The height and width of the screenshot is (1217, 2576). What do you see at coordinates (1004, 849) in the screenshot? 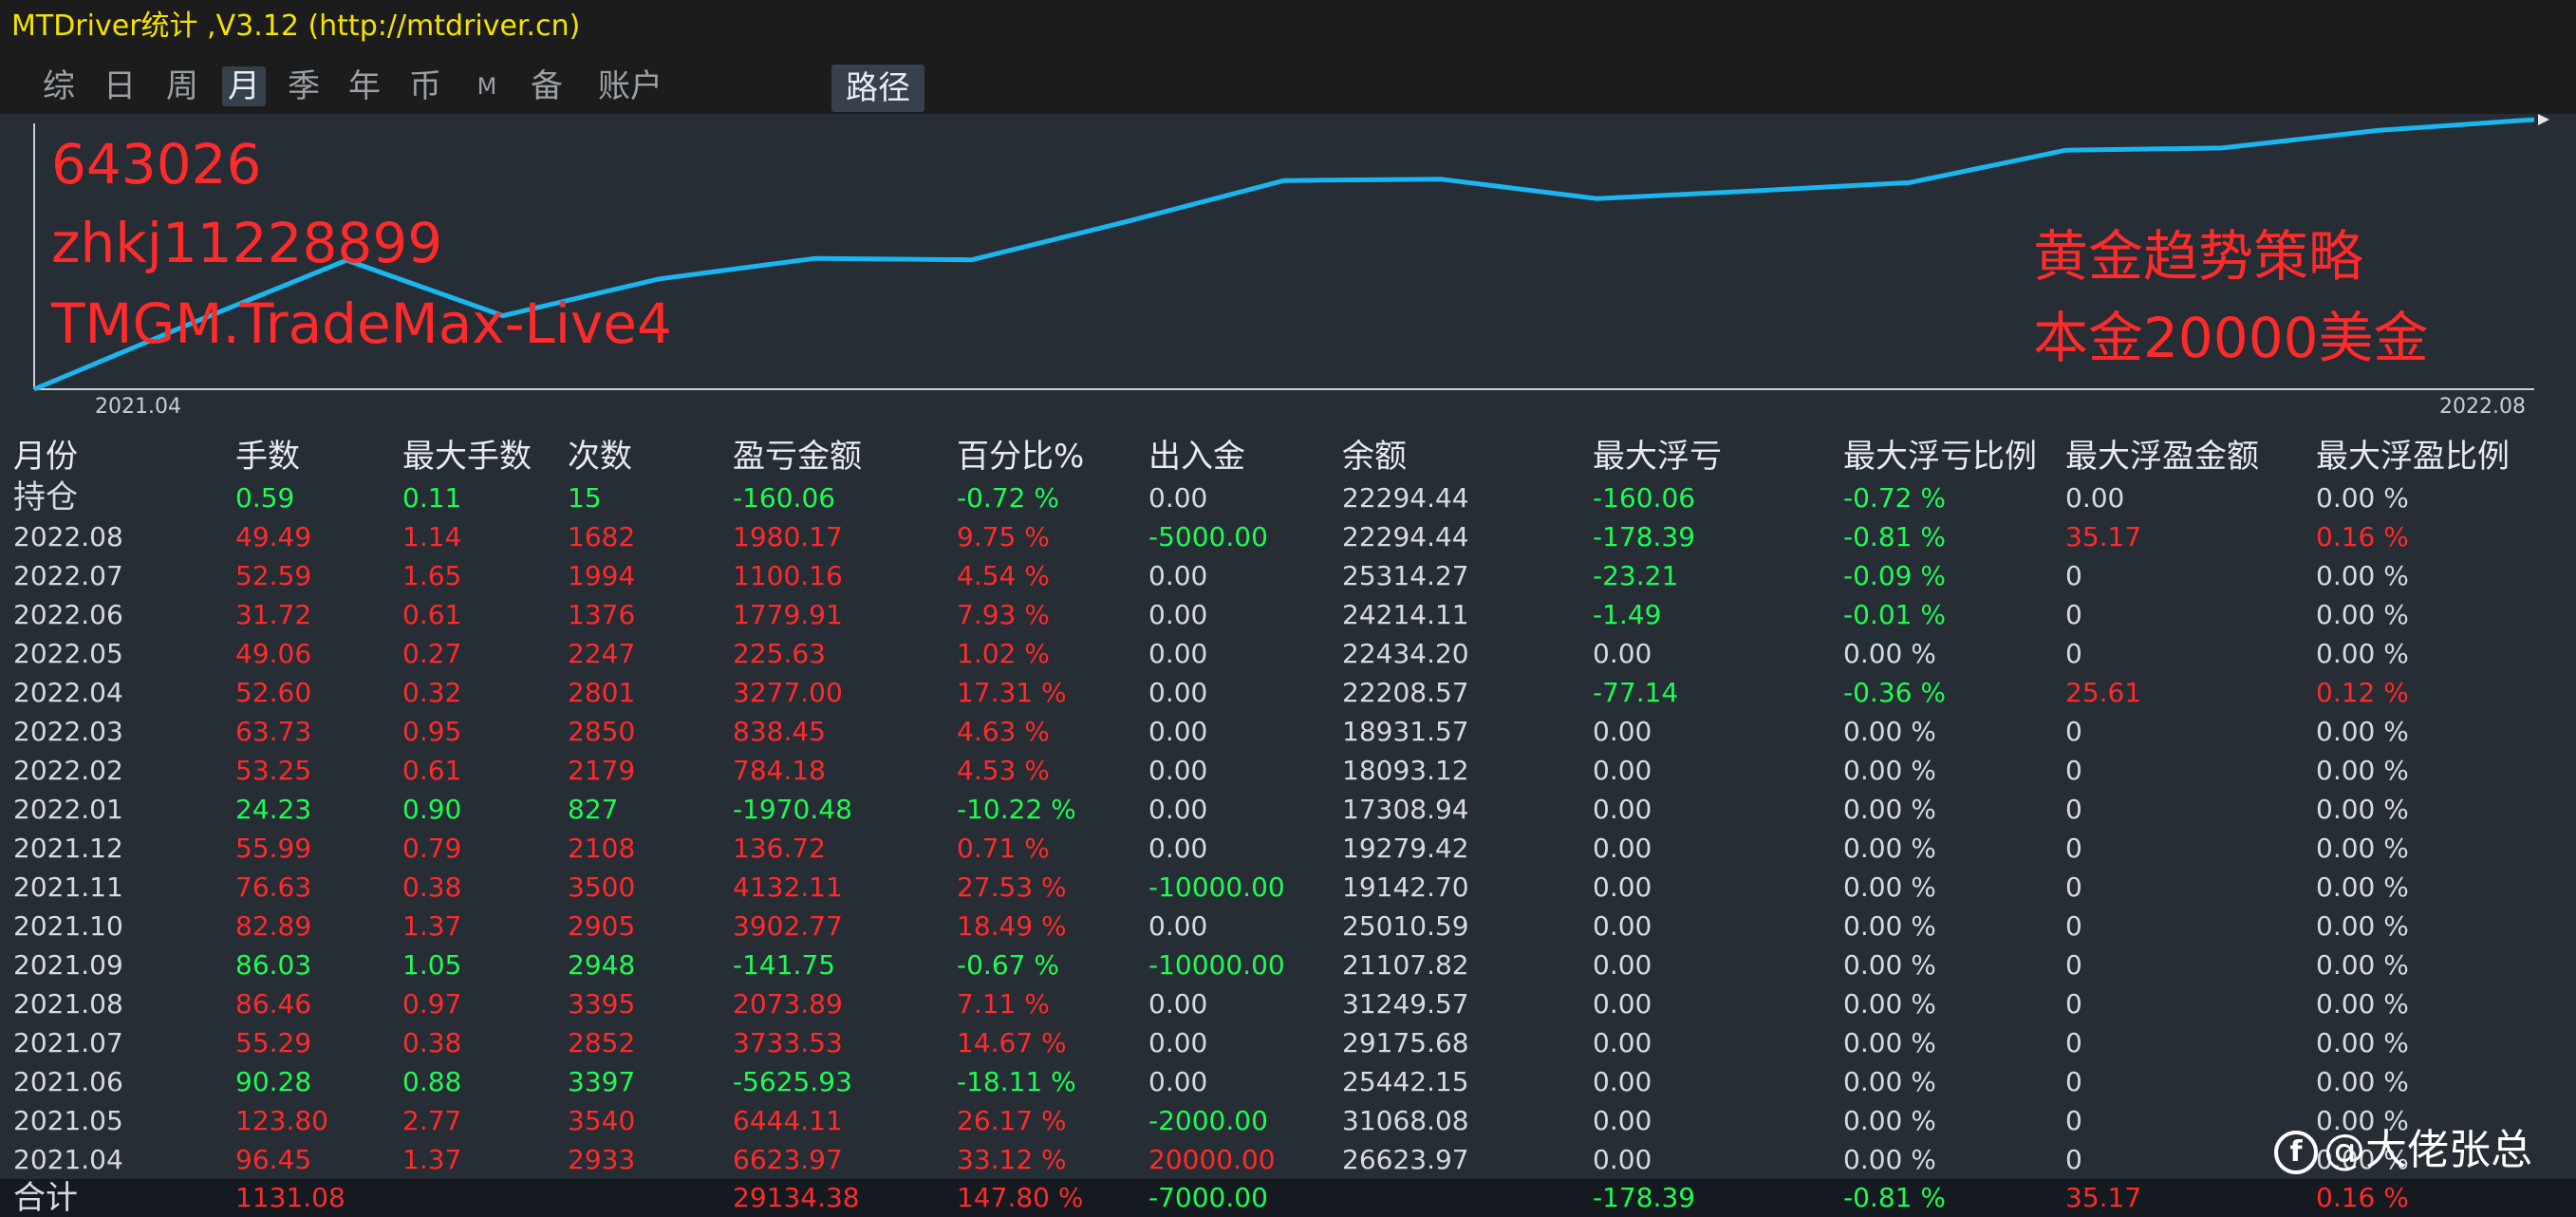
I see `cell-percent: 0.71 %` at bounding box center [1004, 849].